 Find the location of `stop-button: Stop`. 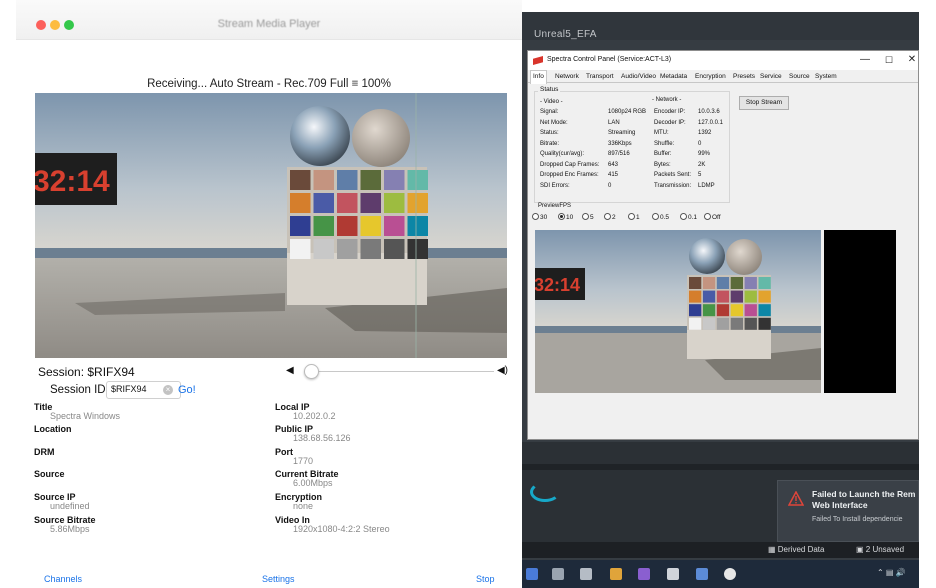

stop-button: Stop is located at coordinates (485, 579).